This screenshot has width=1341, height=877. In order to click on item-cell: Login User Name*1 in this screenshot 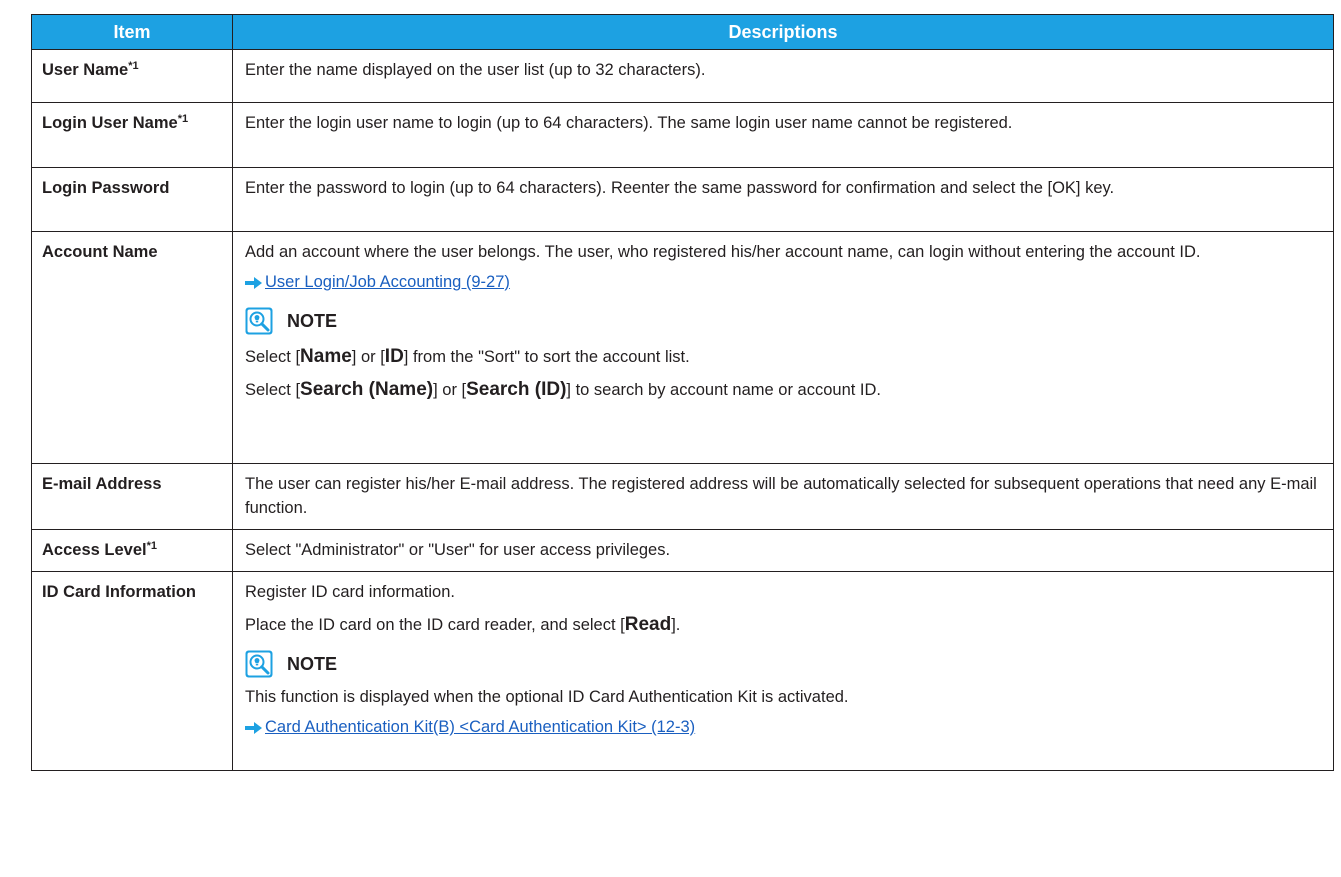, I will do `click(132, 135)`.